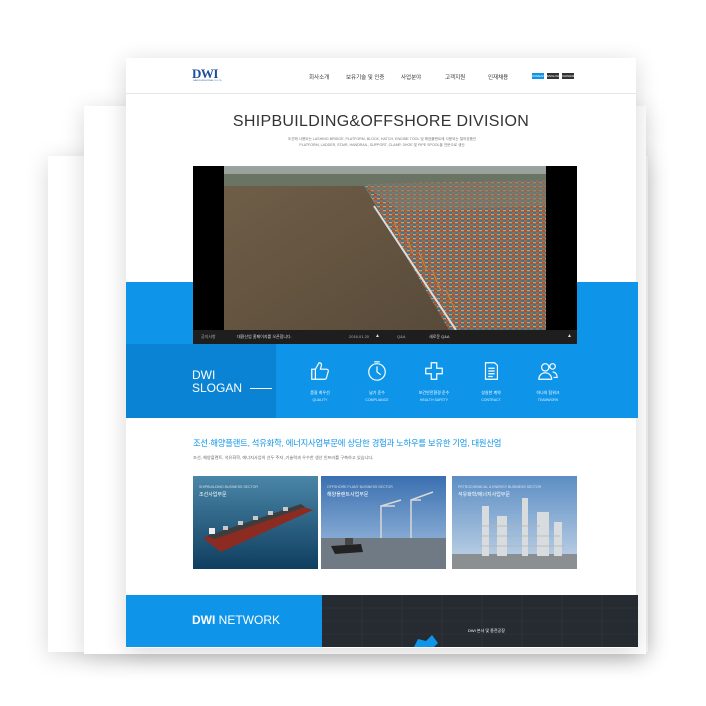  What do you see at coordinates (208, 336) in the screenshot?
I see `notice-label: 공지사항` at bounding box center [208, 336].